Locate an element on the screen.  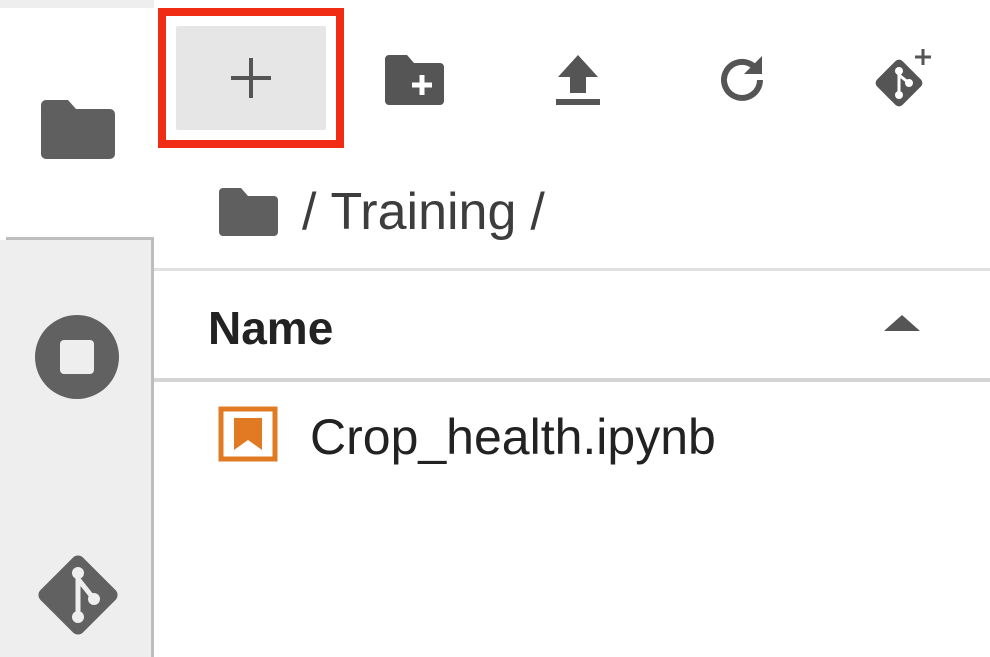
git-clone-icon is located at coordinates (903, 78).